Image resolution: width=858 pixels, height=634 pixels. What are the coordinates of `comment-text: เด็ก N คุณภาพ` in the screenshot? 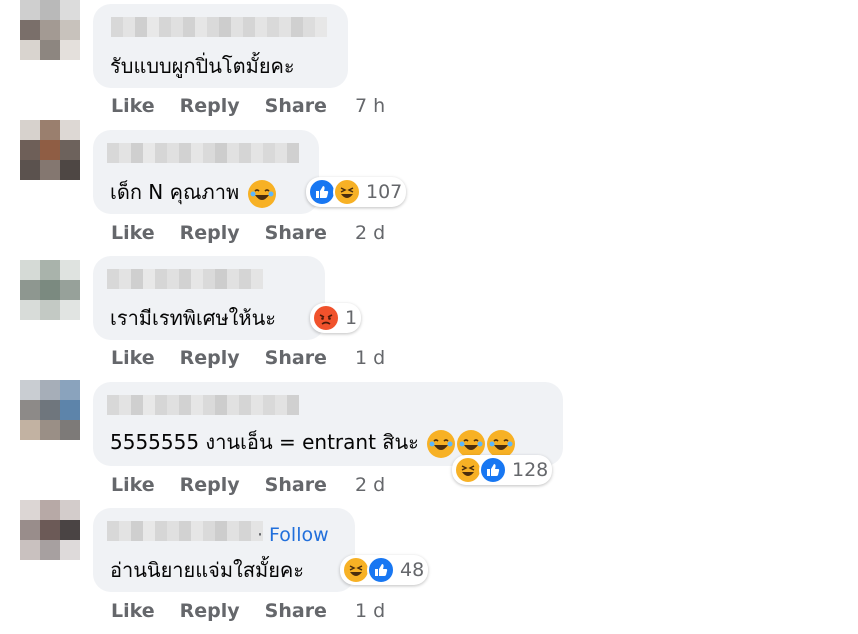 It's located at (193, 192).